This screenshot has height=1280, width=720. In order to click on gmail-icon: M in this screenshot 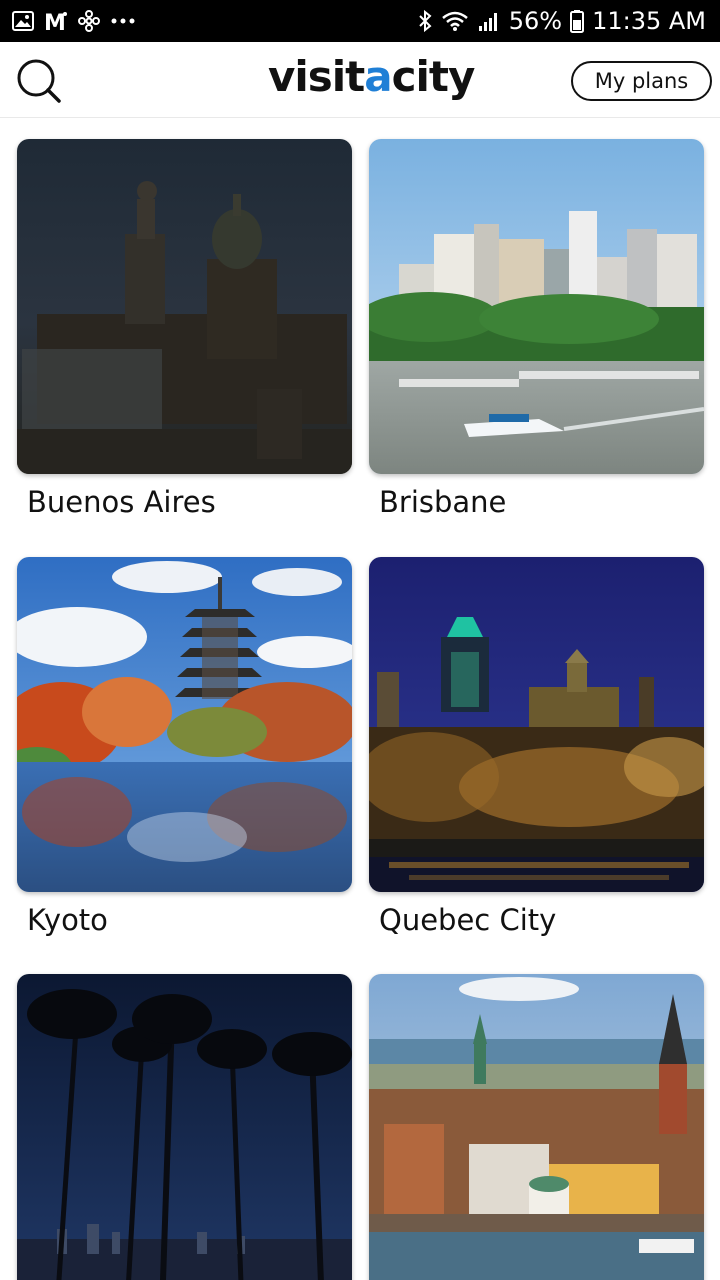, I will do `click(56, 21)`.